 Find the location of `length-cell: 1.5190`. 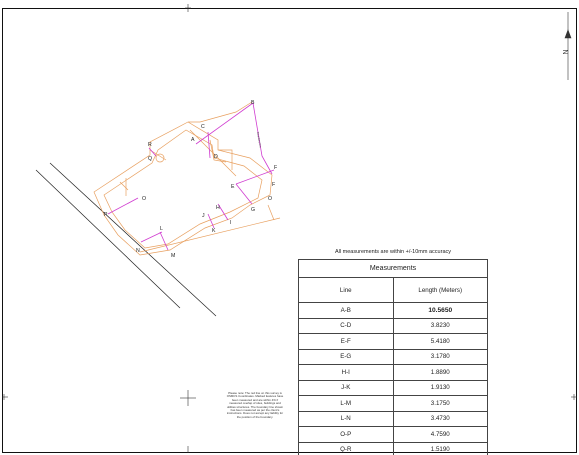

length-cell: 1.5190 is located at coordinates (440, 448).